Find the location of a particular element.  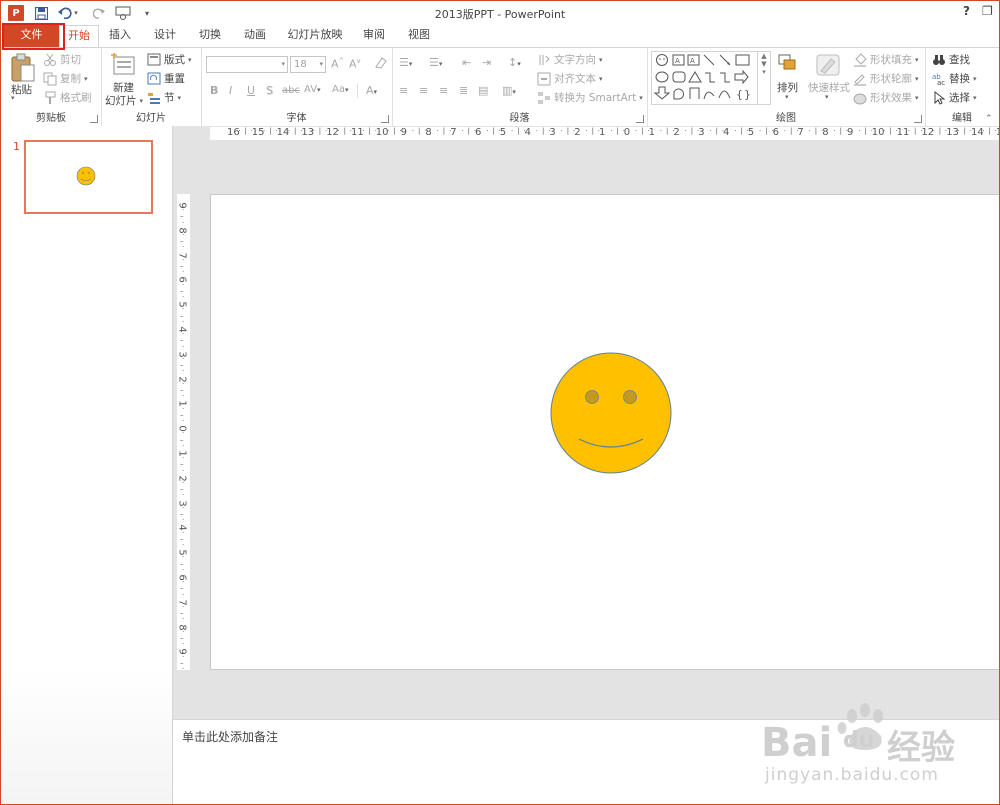

tab-transitions: 切换 is located at coordinates (210, 36).